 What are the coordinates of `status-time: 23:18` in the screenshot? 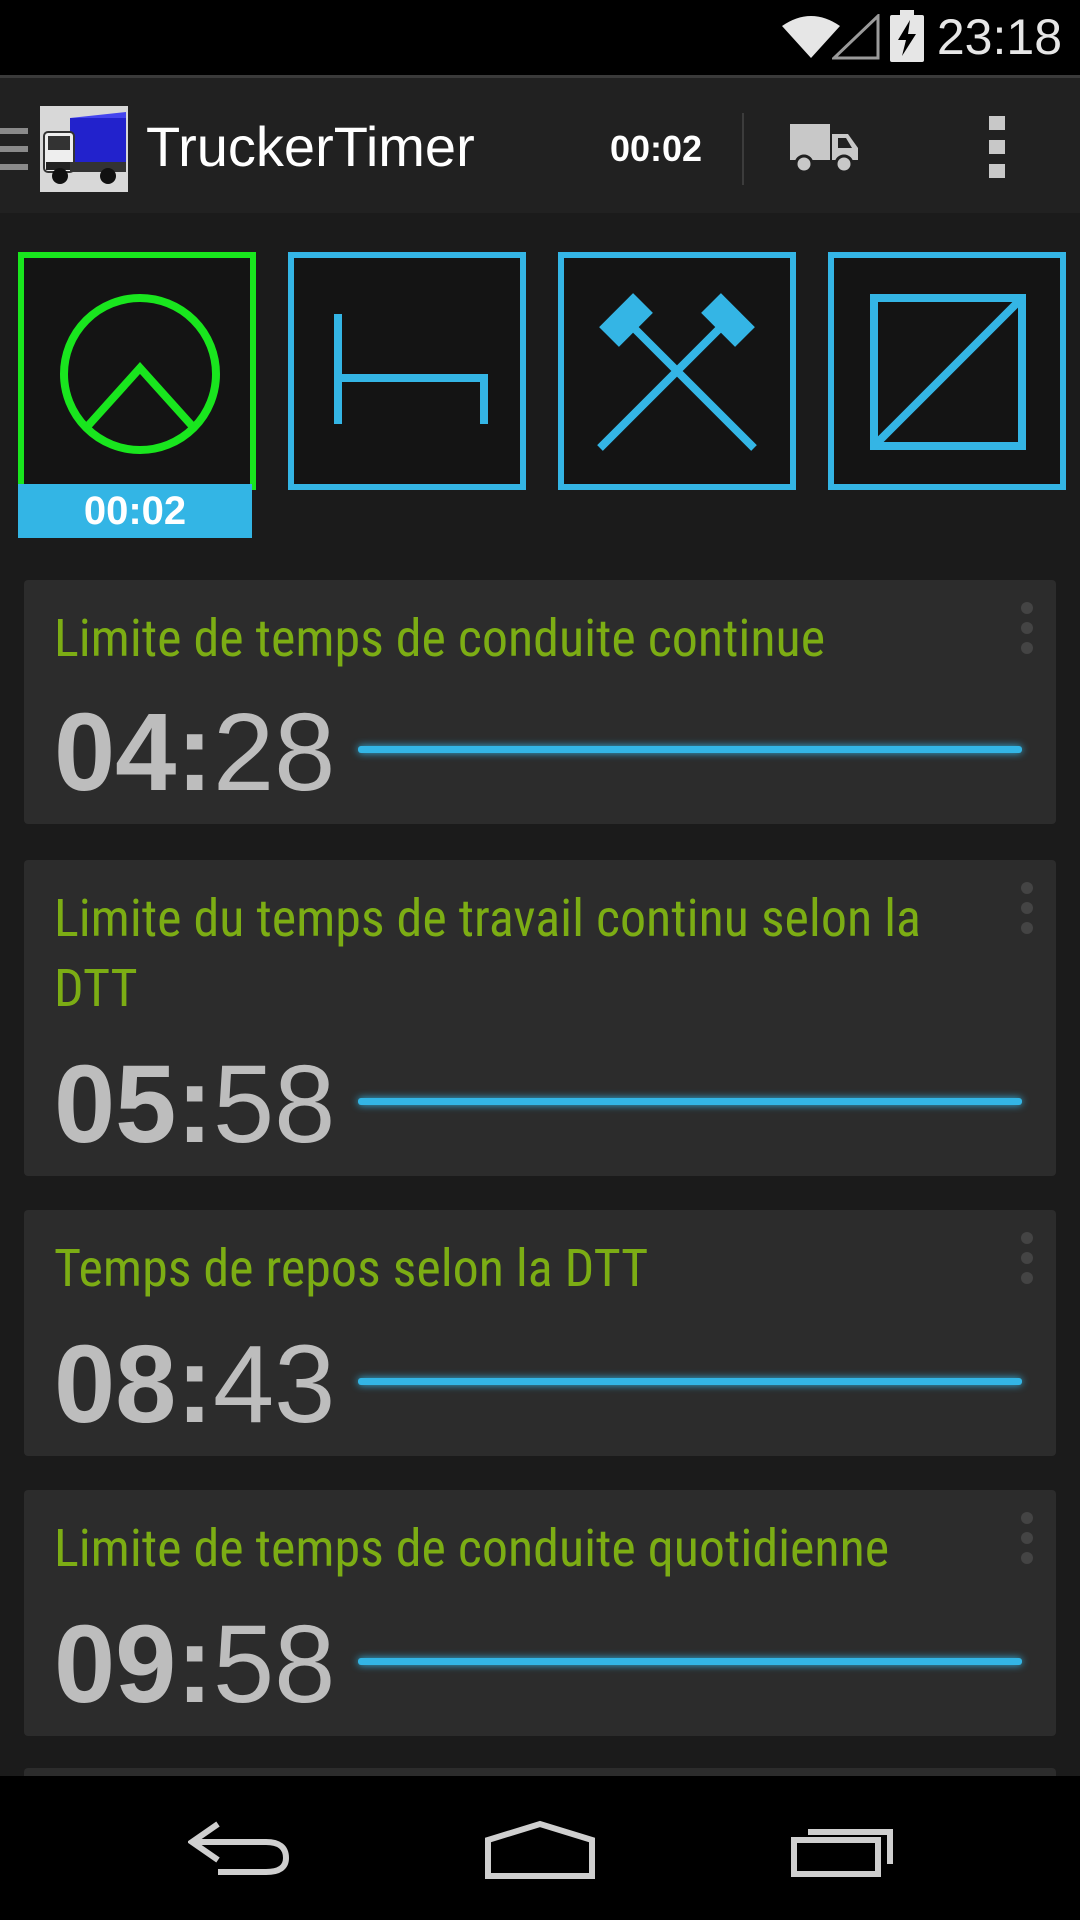 It's located at (999, 37).